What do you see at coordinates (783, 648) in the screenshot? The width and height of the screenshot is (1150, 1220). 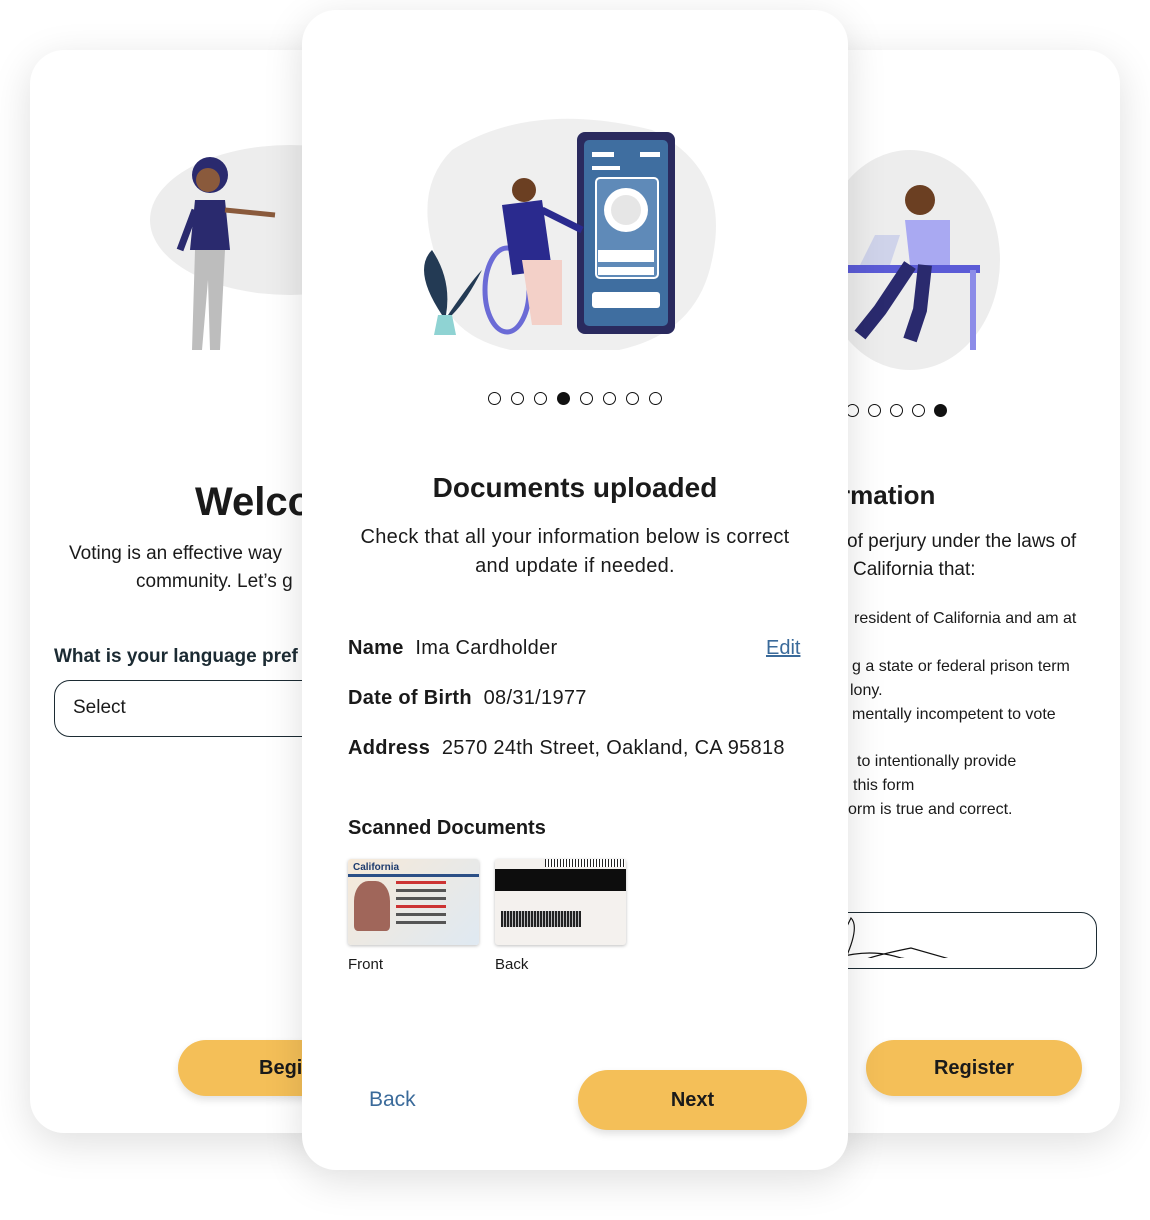 I see `edit-link: Edit` at bounding box center [783, 648].